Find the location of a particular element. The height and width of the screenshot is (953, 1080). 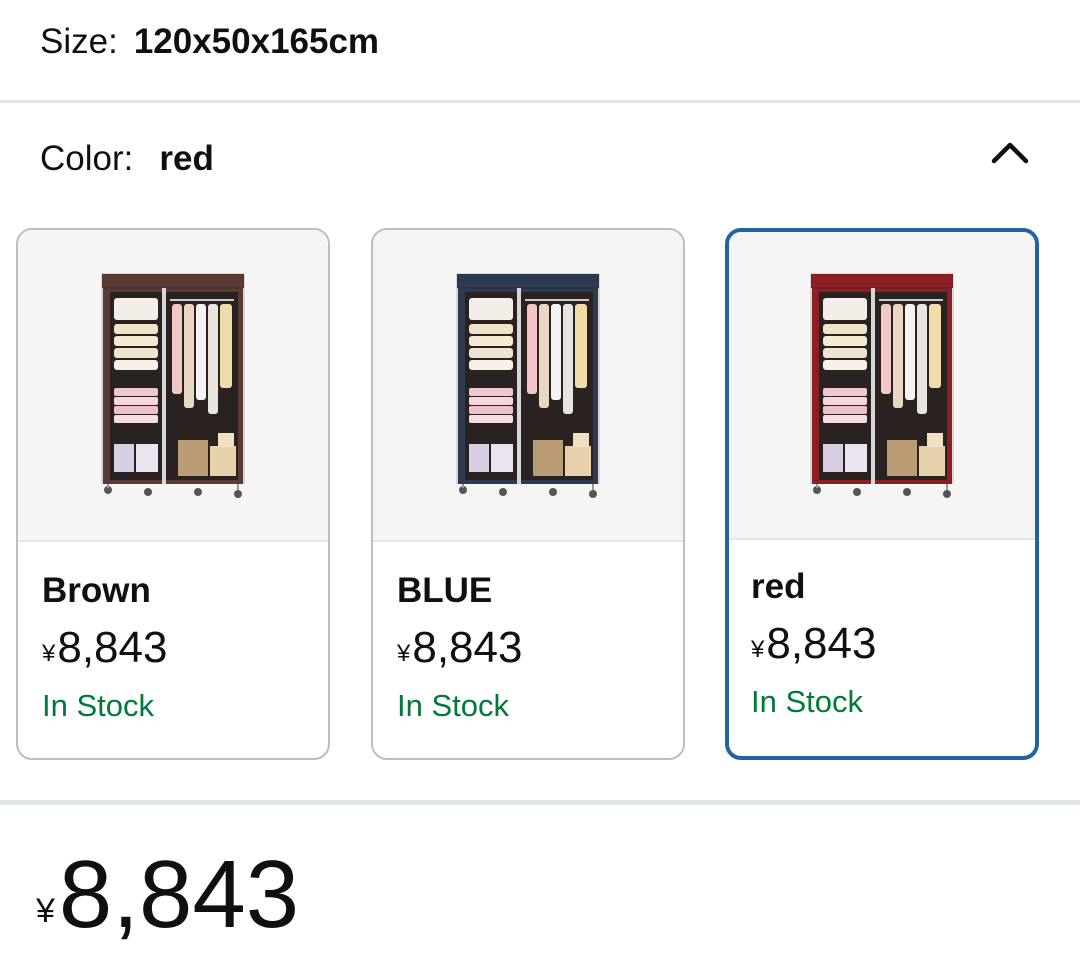

variant-name: BLUE is located at coordinates (445, 590).